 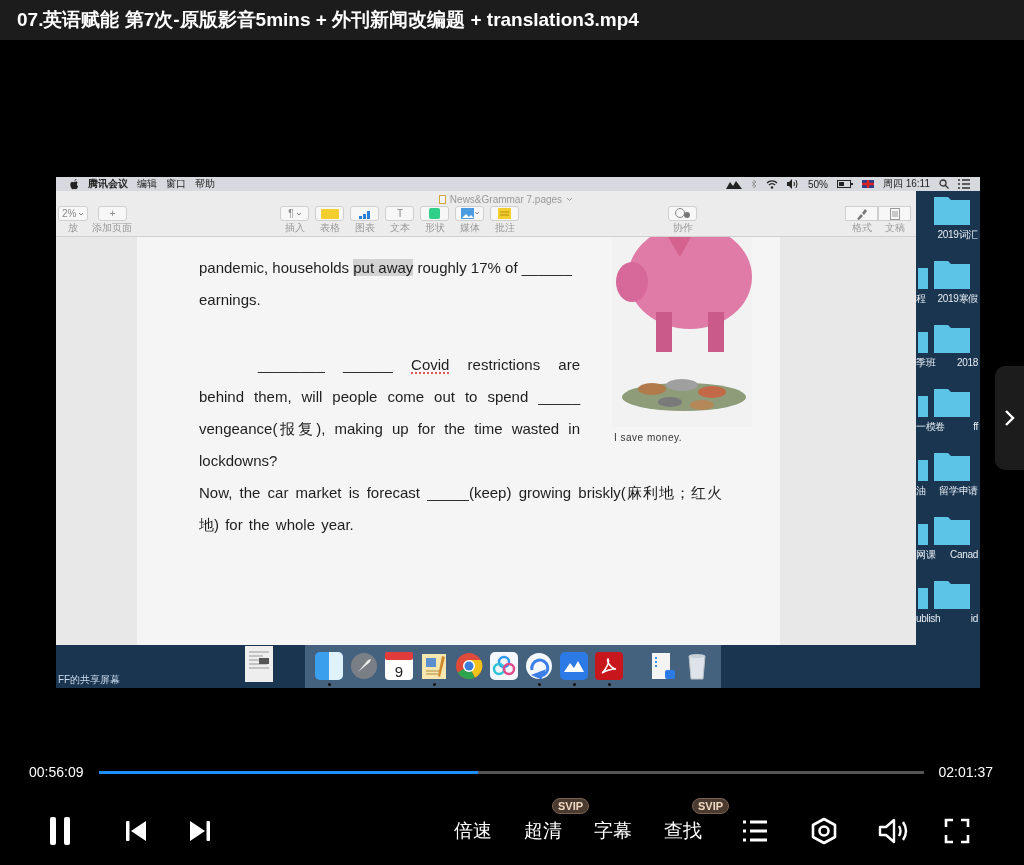 I want to click on battery-icon, so click(x=844, y=184).